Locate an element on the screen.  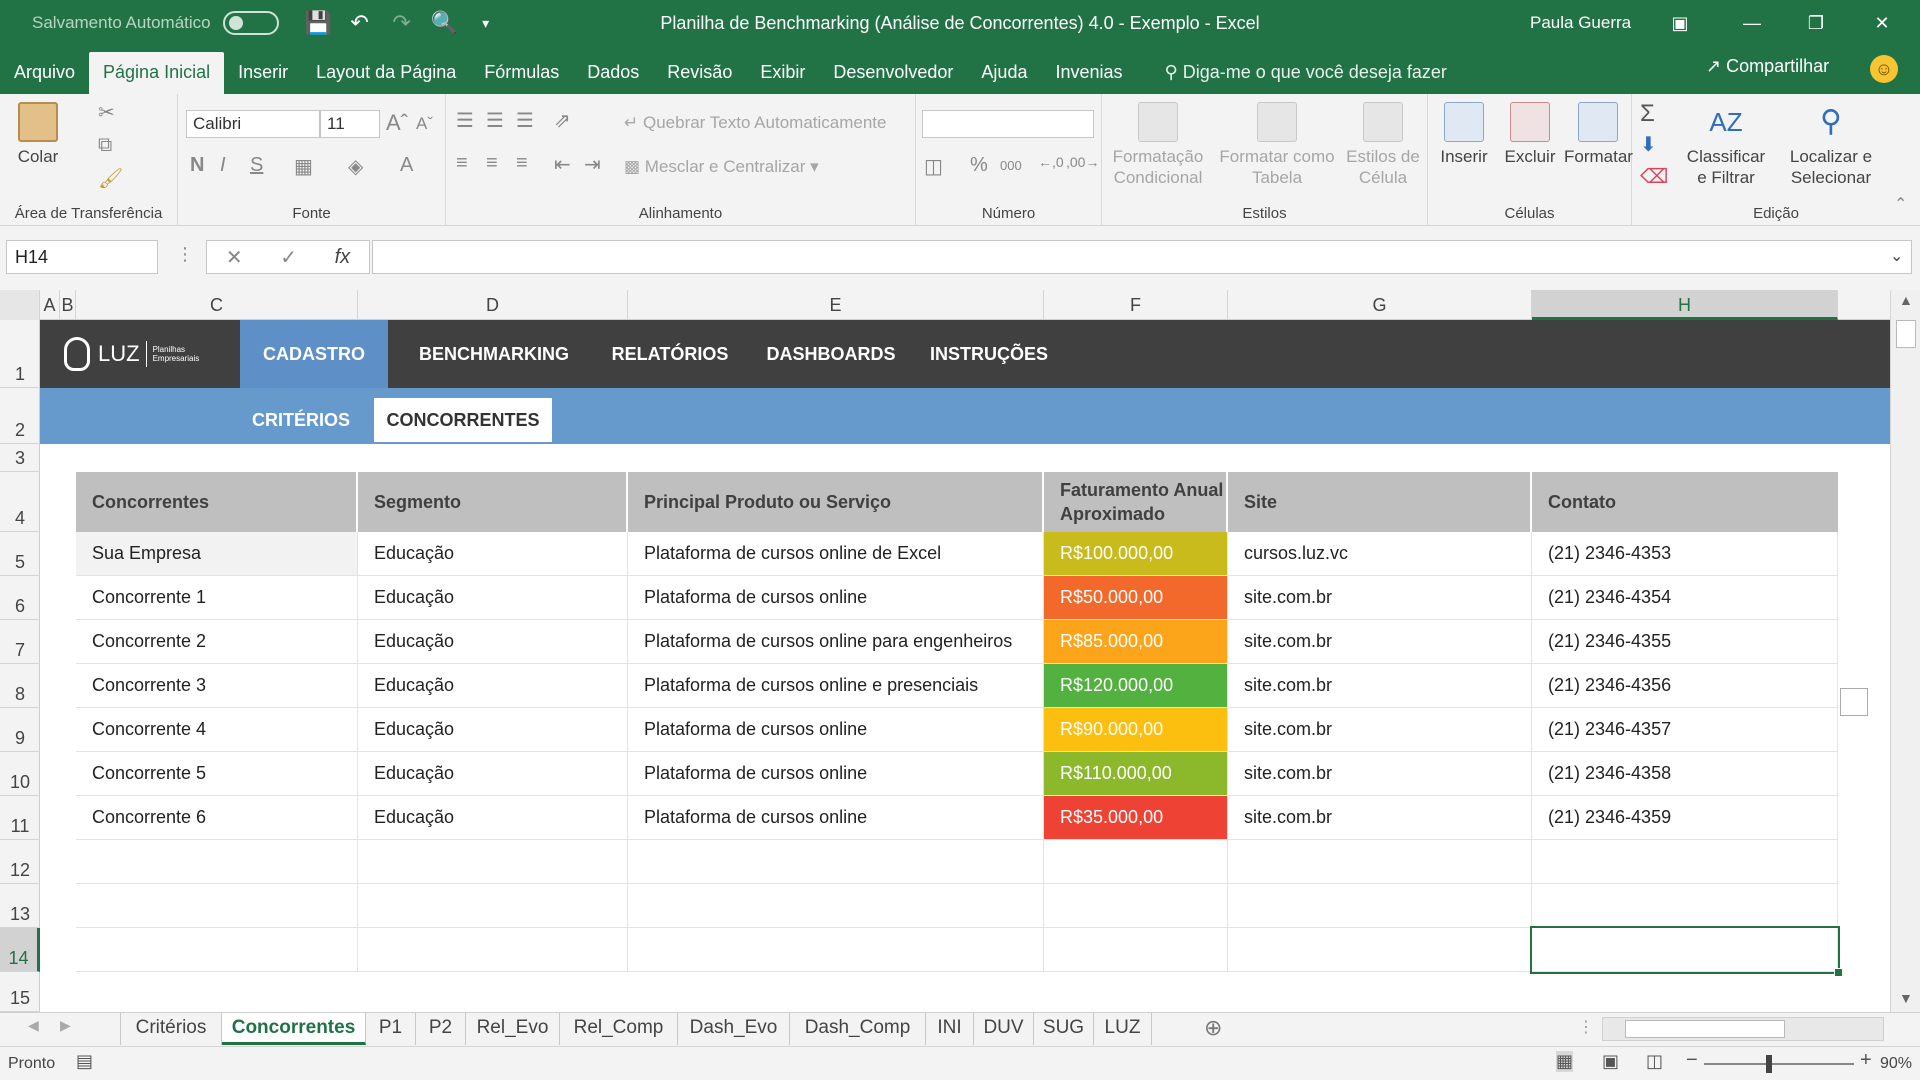
next-sheet-icon: ▶ is located at coordinates (65, 1025).